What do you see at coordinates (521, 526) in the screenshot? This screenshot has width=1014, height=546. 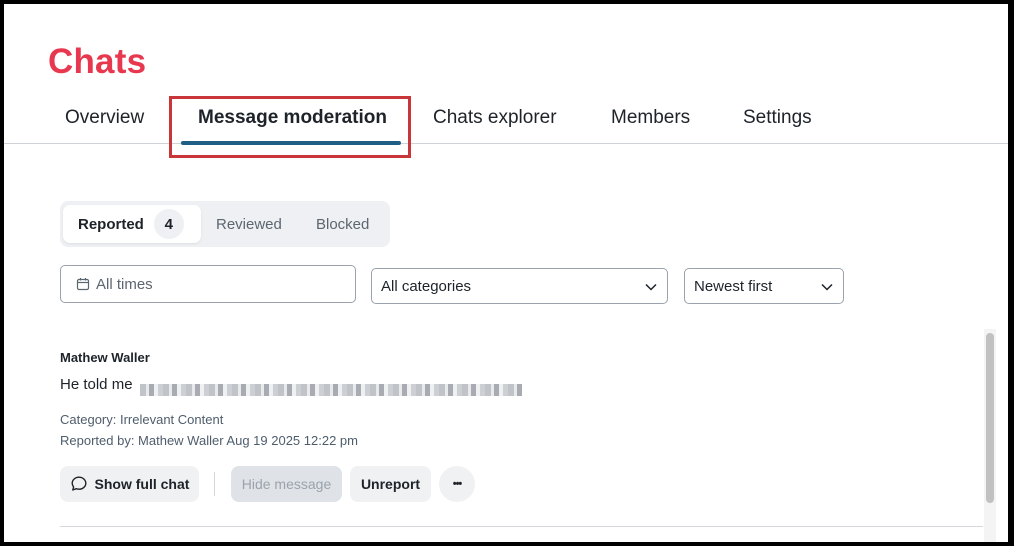 I see `message-divider` at bounding box center [521, 526].